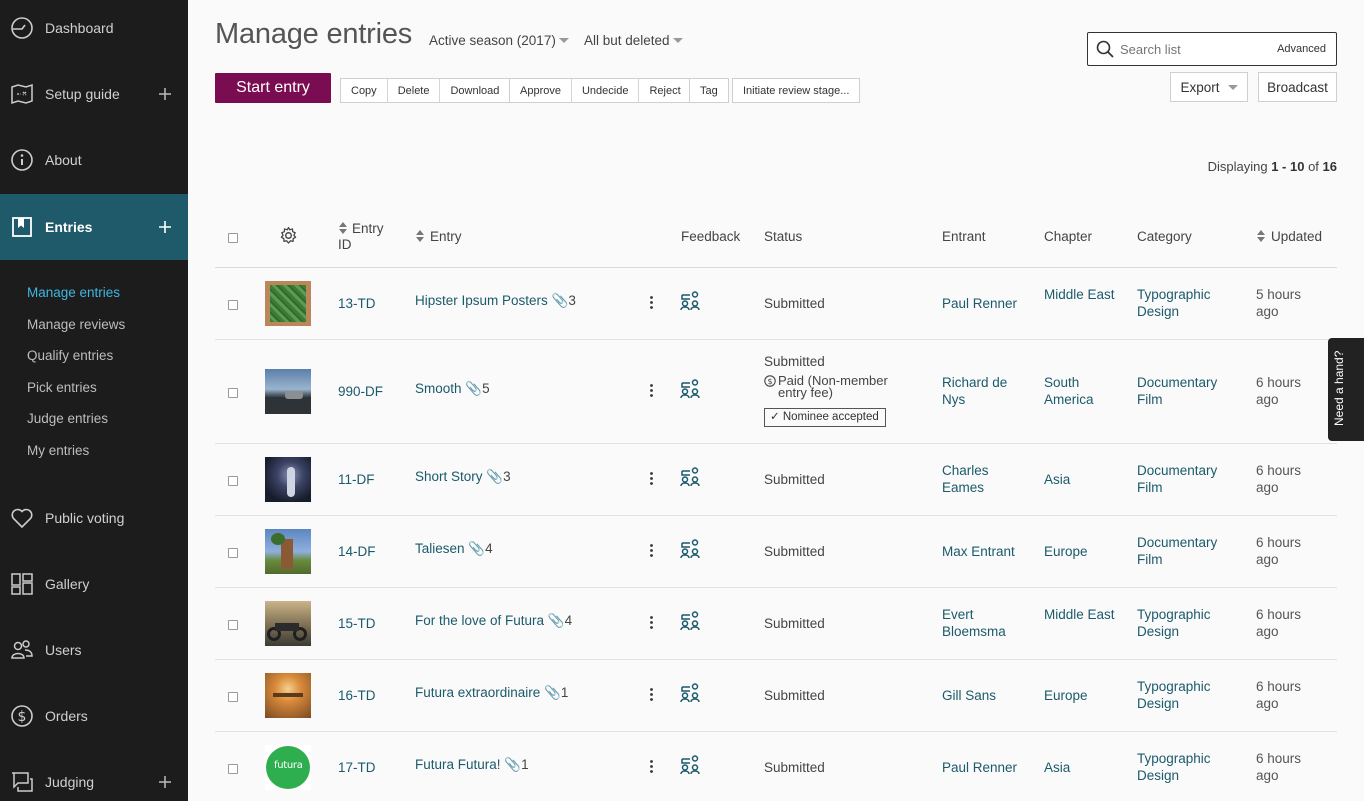 Image resolution: width=1364 pixels, height=801 pixels. What do you see at coordinates (987, 391) in the screenshot?
I see `entrant-name: Richard de Nys` at bounding box center [987, 391].